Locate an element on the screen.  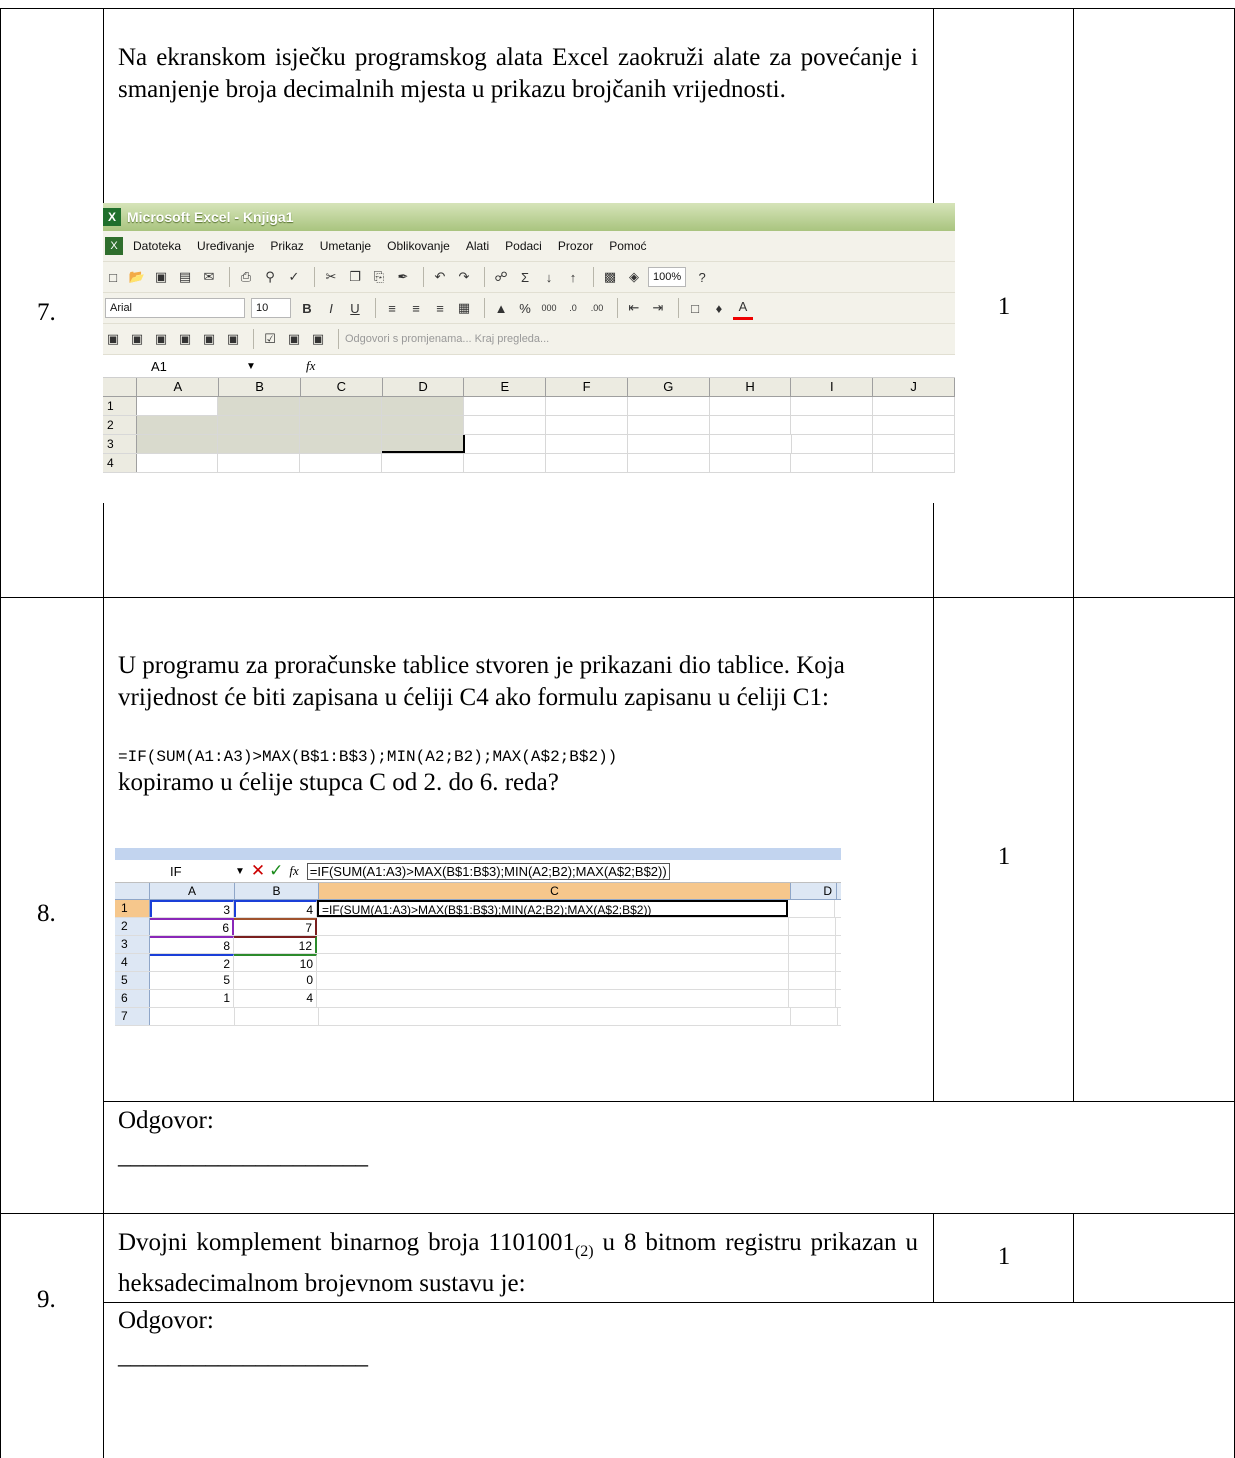
increase-indent-icon: ⇥ is located at coordinates (658, 308).